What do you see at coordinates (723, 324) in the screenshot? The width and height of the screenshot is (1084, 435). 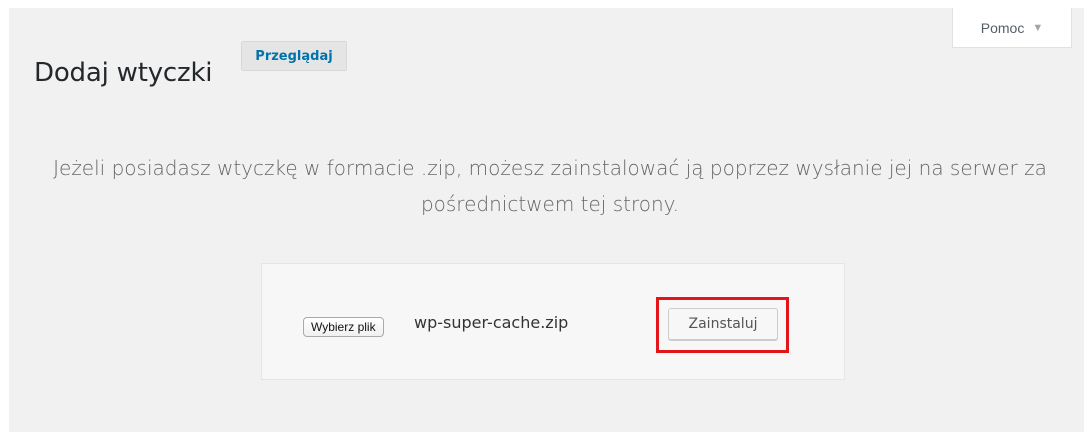 I see `install-button: Zainstaluj` at bounding box center [723, 324].